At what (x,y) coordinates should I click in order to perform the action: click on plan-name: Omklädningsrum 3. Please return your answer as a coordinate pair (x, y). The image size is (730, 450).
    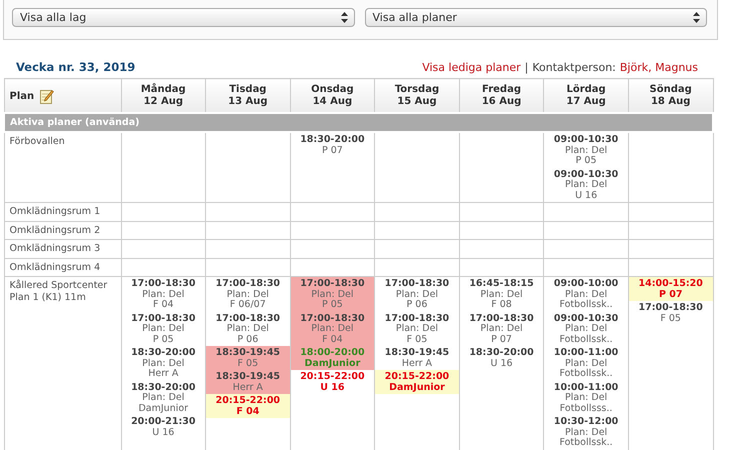
    Looking at the image, I should click on (55, 248).